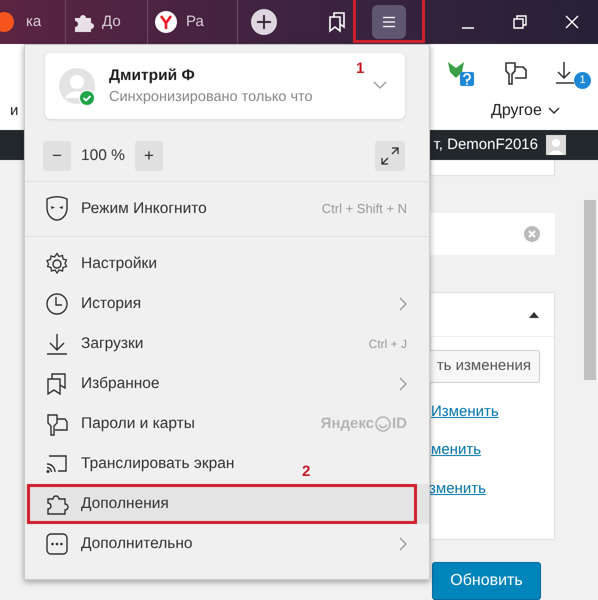  Describe the element at coordinates (57, 156) in the screenshot. I see `zoom-out-button: −` at that location.